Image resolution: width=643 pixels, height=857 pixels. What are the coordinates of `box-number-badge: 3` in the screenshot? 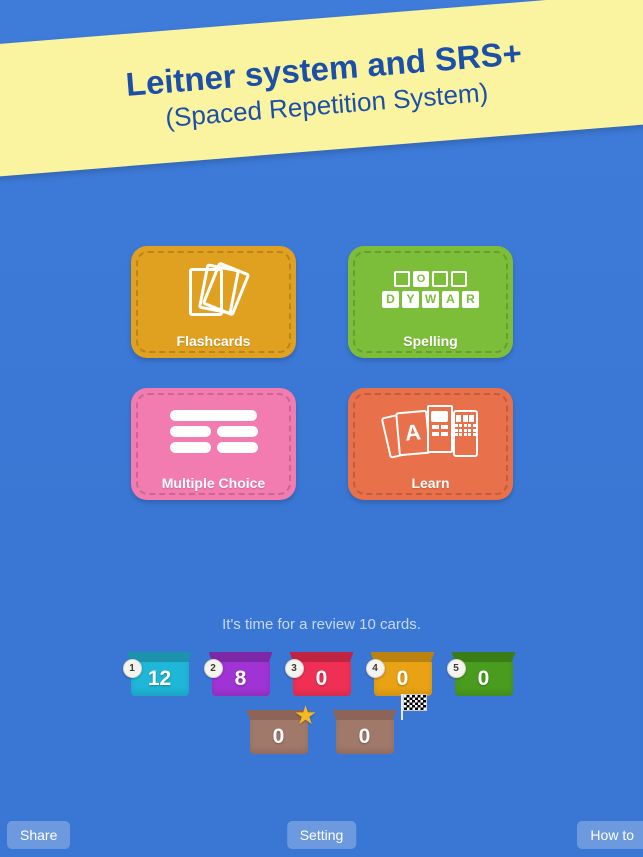 It's located at (294, 668).